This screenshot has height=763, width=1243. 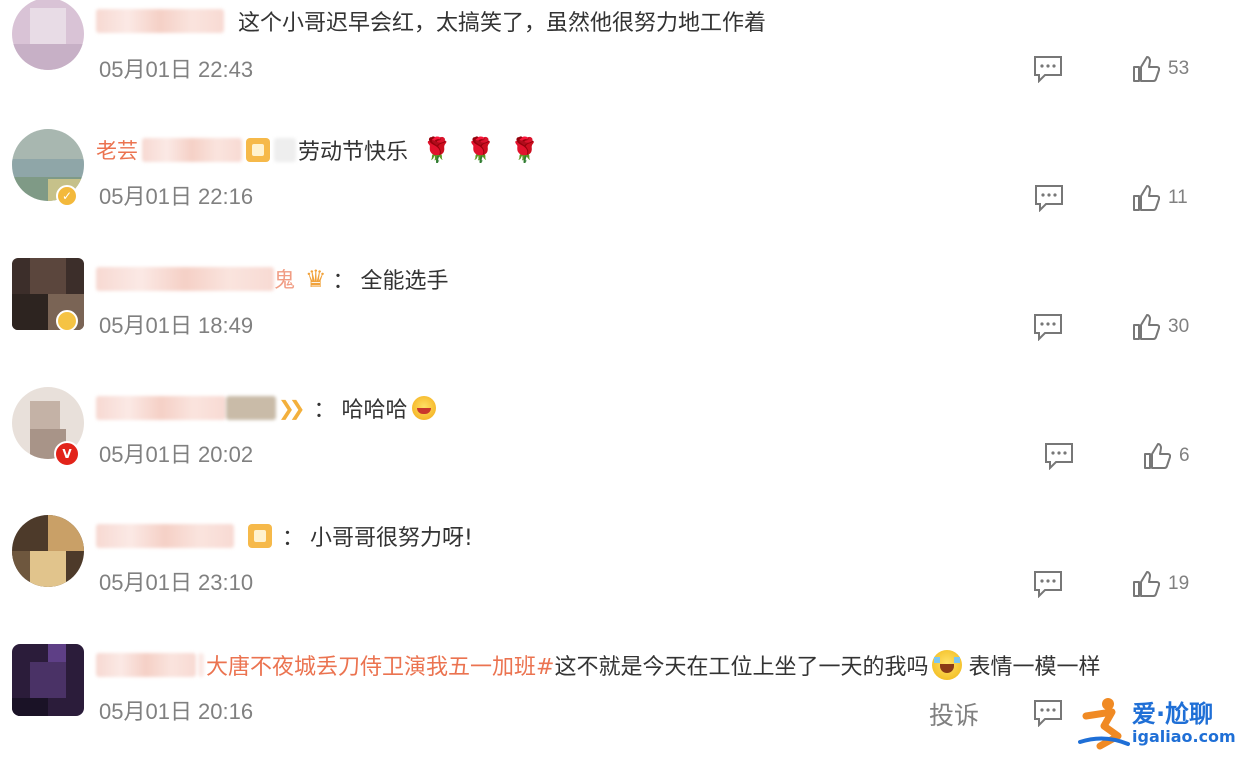 I want to click on watermark-title: 爱·尬聊, so click(x=1173, y=714).